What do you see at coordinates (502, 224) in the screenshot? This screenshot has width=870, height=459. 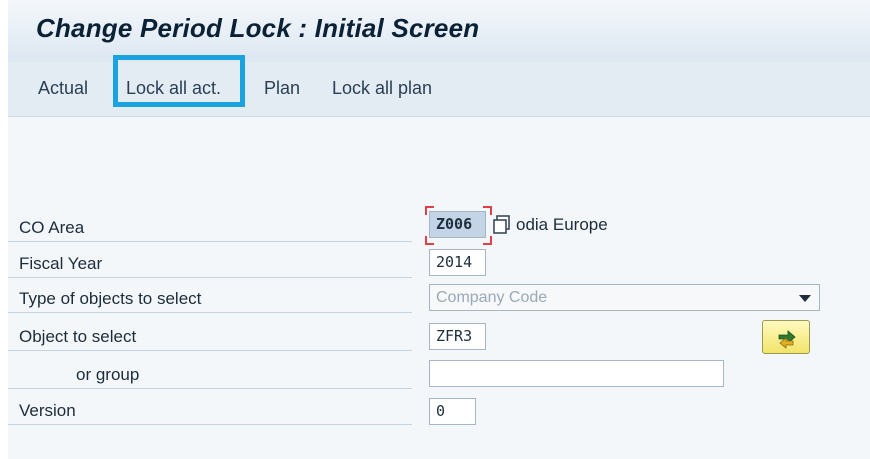 I see `copy-icon` at bounding box center [502, 224].